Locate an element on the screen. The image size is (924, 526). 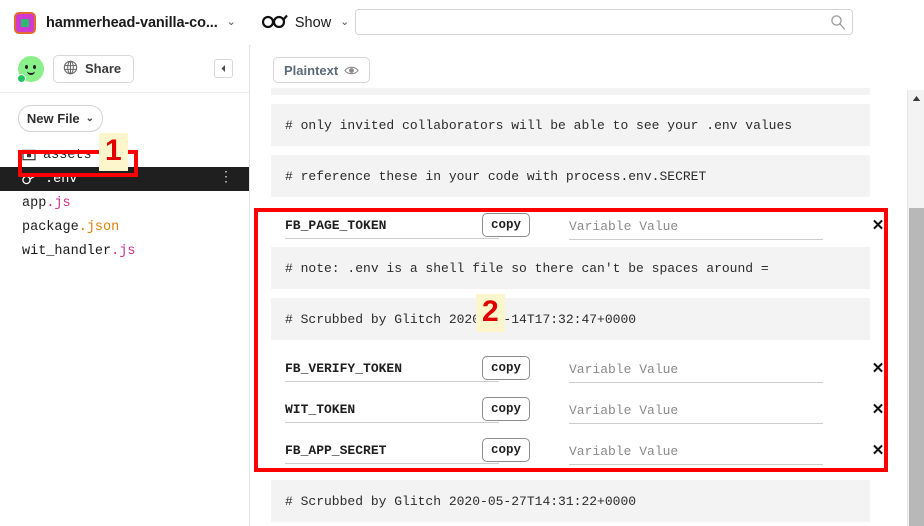
globe-icon is located at coordinates (70, 69).